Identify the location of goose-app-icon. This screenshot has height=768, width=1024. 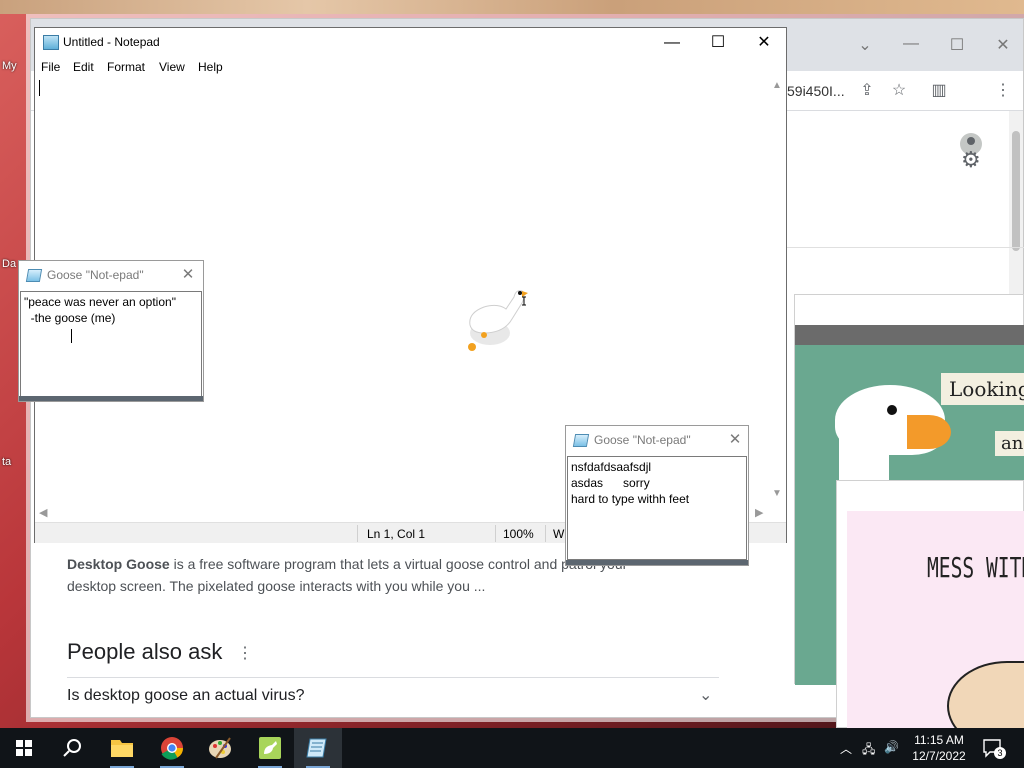
(270, 748).